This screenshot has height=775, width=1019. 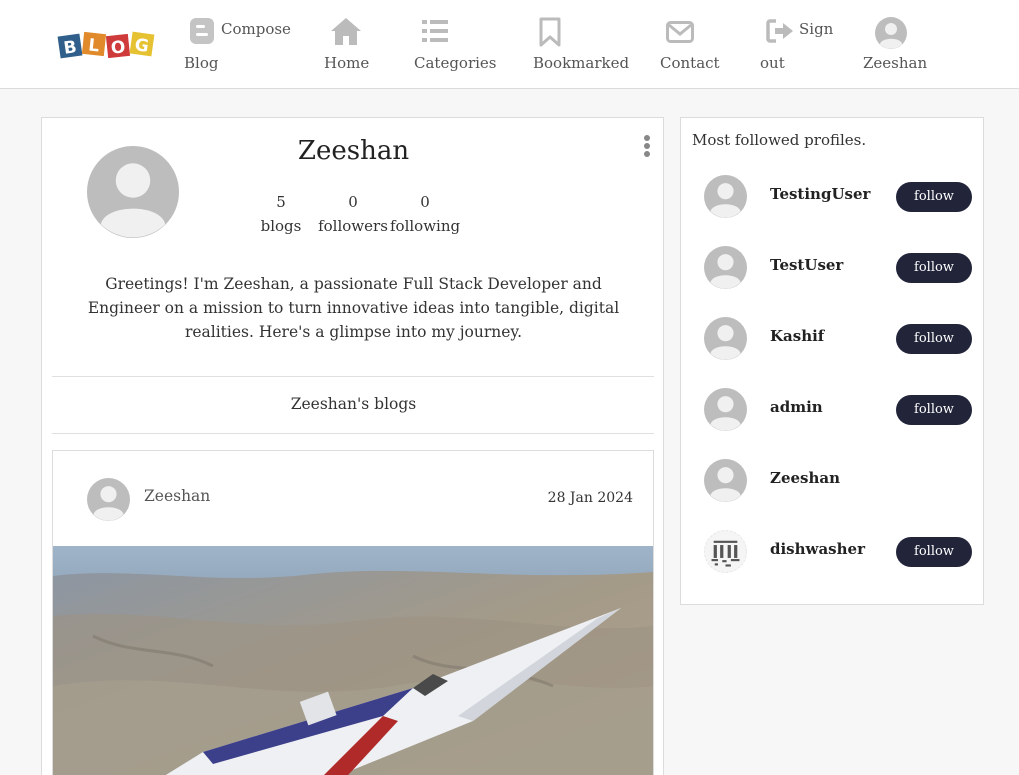 What do you see at coordinates (425, 202) in the screenshot?
I see `stat-following-count: 0` at bounding box center [425, 202].